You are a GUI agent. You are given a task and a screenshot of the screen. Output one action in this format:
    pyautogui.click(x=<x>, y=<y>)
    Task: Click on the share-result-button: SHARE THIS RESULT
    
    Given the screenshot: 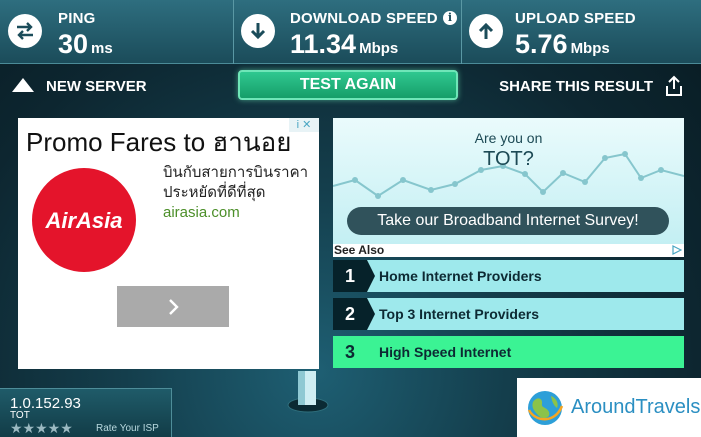 What is the action you would take?
    pyautogui.click(x=592, y=86)
    